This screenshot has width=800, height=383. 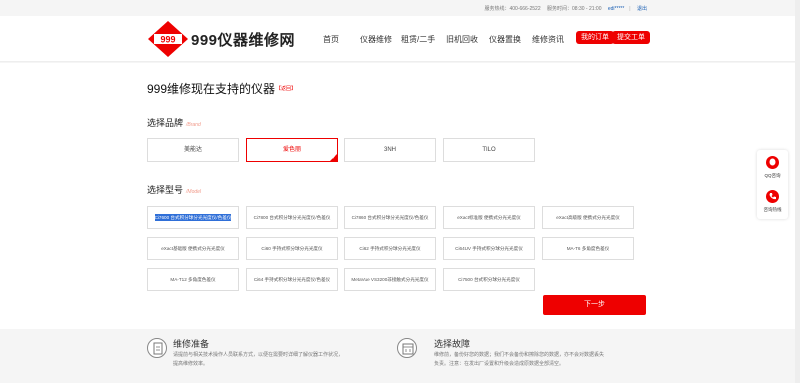 I want to click on model-option: Ci60 手持式积分球分光光度仪, so click(x=292, y=248).